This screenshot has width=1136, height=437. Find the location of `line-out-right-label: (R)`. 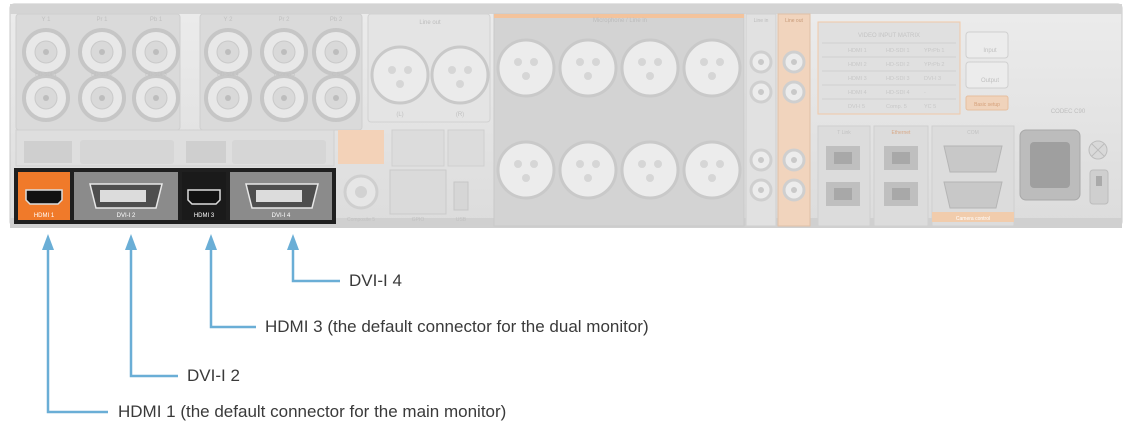

line-out-right-label: (R) is located at coordinates (460, 115).